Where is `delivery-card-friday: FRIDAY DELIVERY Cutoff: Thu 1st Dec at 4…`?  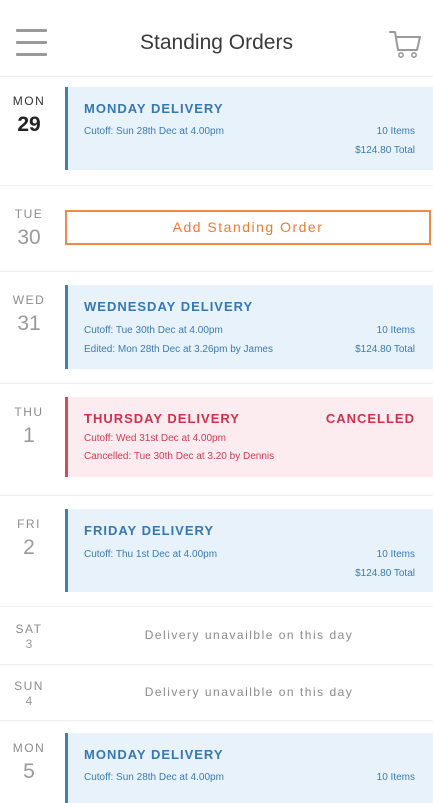
delivery-card-friday: FRIDAY DELIVERY Cutoff: Thu 1st Dec at 4… is located at coordinates (249, 550).